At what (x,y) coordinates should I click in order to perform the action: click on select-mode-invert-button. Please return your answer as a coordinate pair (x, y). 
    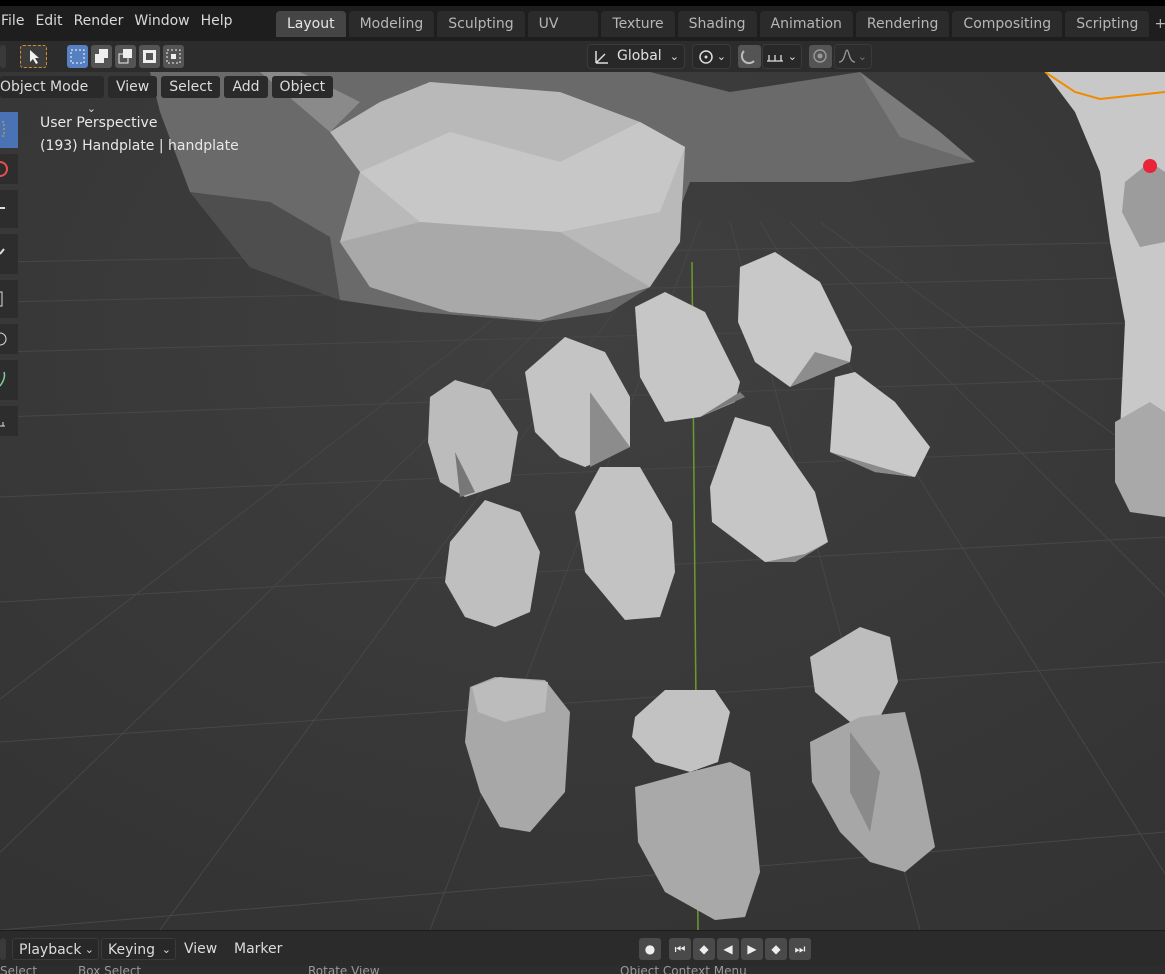
    Looking at the image, I should click on (149, 56).